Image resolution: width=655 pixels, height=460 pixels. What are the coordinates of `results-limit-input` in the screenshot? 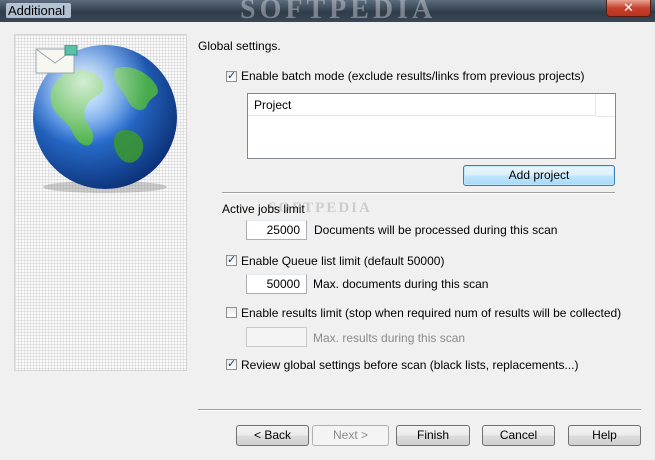 It's located at (276, 337).